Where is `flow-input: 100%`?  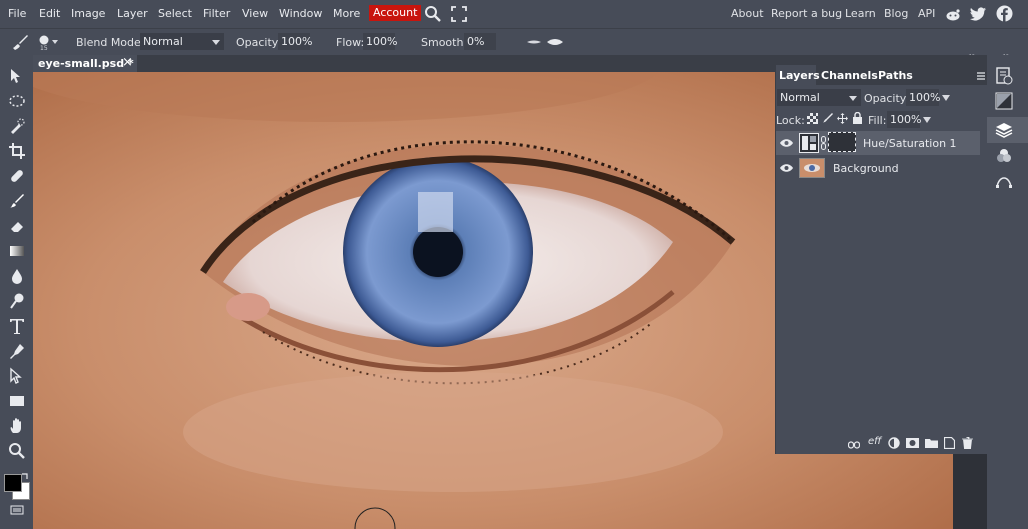 flow-input: 100% is located at coordinates (380, 41).